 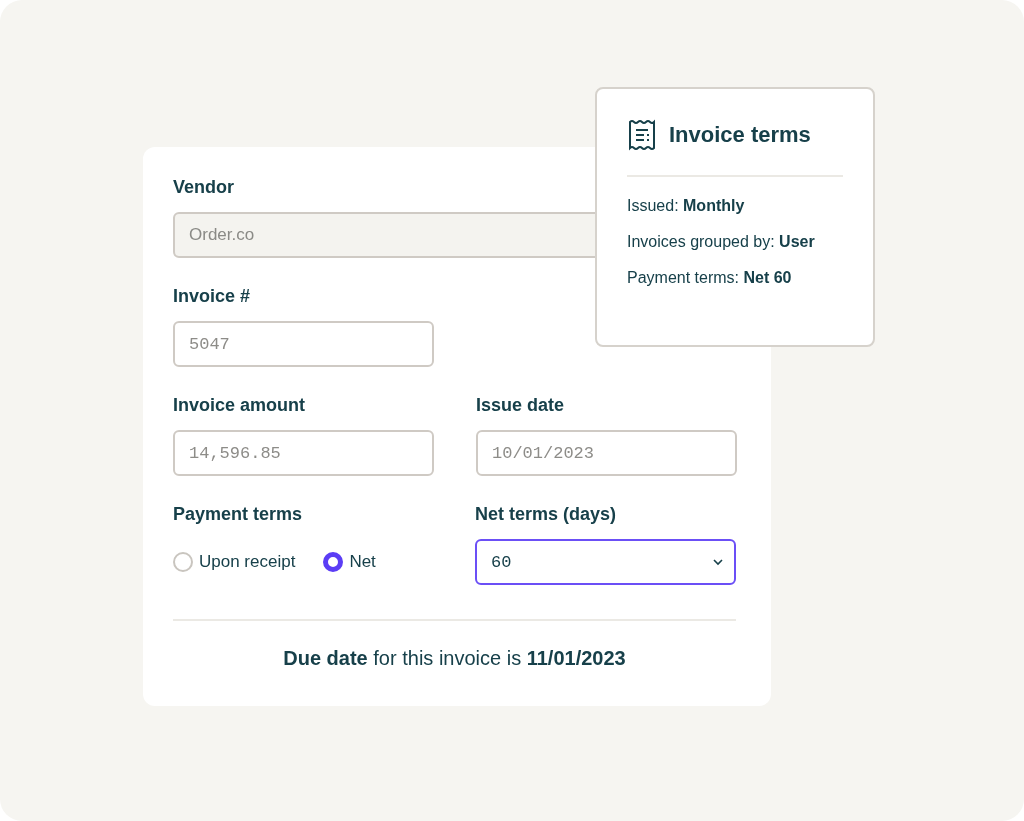 I want to click on date-field: 10/01/2023, so click(x=606, y=453).